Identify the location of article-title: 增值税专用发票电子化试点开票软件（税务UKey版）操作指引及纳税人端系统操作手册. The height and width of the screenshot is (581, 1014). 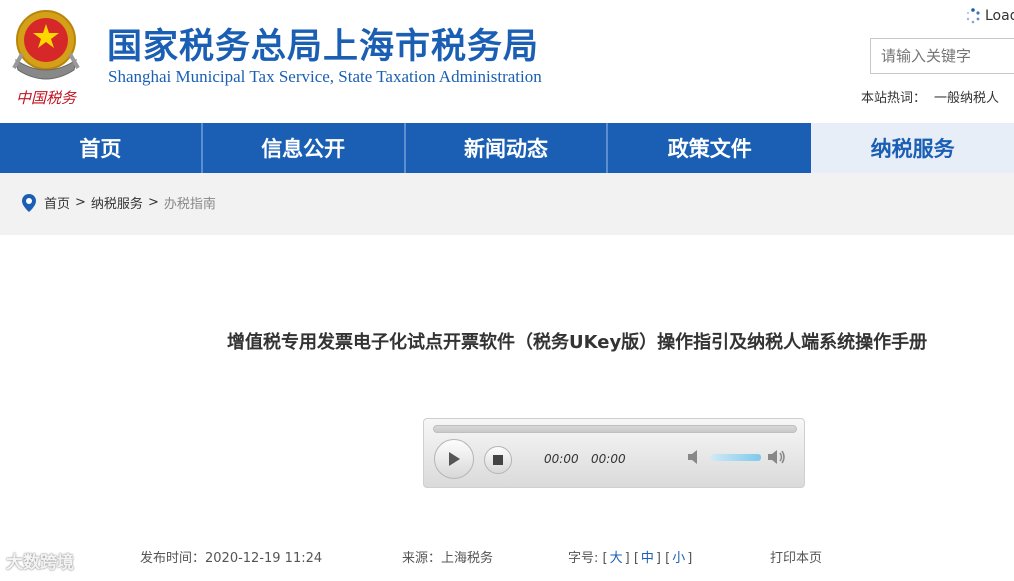
(577, 342).